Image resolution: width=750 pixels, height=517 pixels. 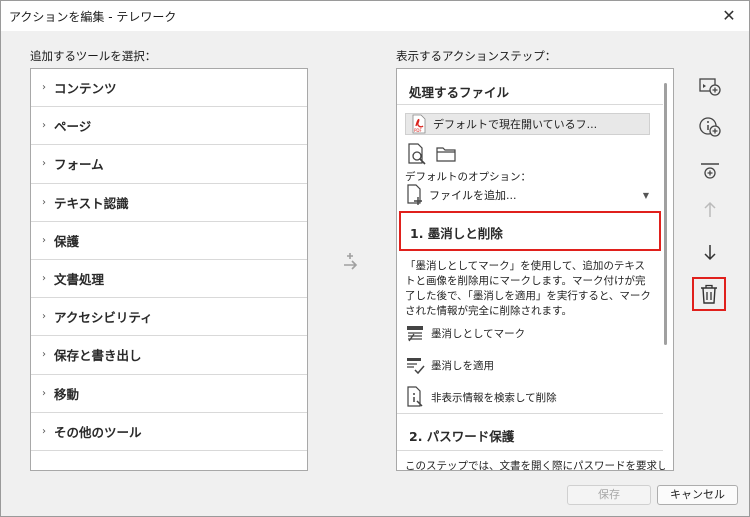 I want to click on step1-title: 1. 墨消しと削除, so click(x=456, y=233).